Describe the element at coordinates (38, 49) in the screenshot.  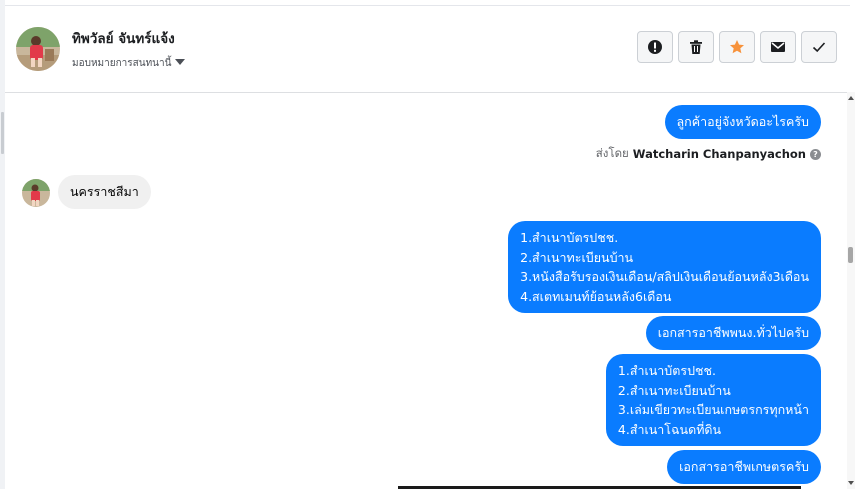
I see `contact-avatar` at that location.